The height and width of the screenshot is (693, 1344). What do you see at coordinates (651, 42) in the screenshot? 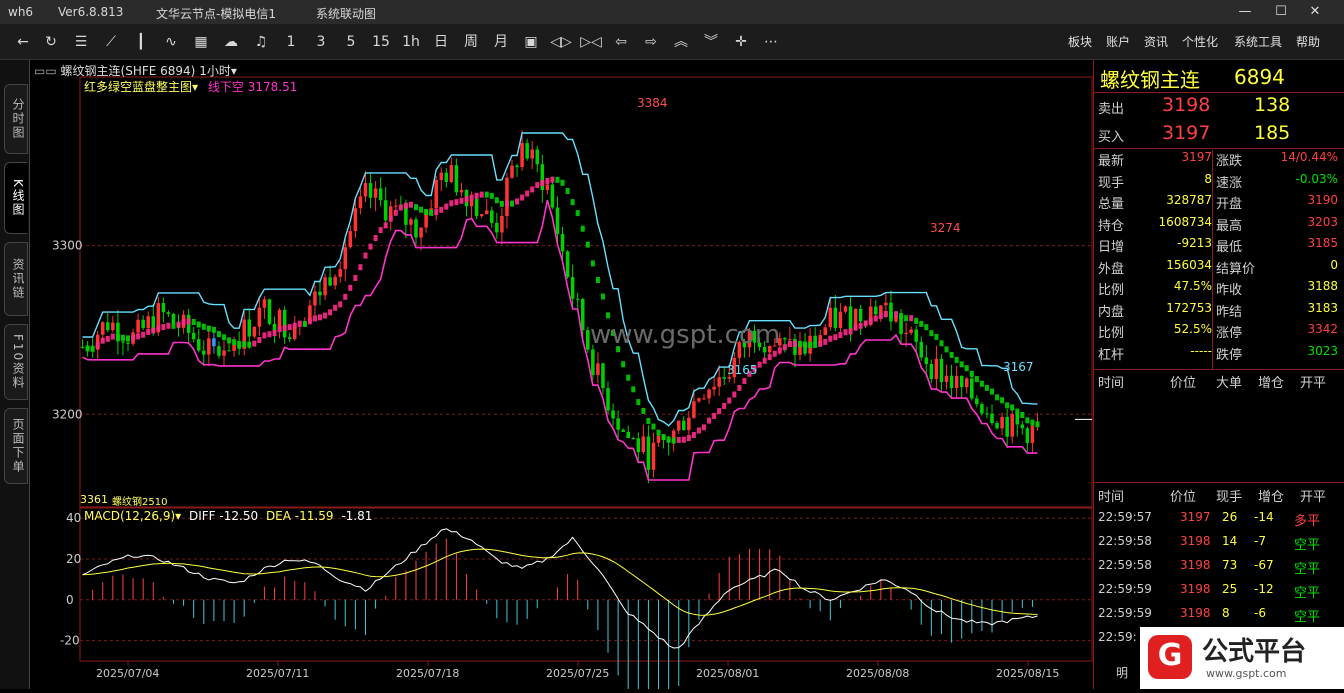
I see `arrow-right-icon: ⇨` at bounding box center [651, 42].